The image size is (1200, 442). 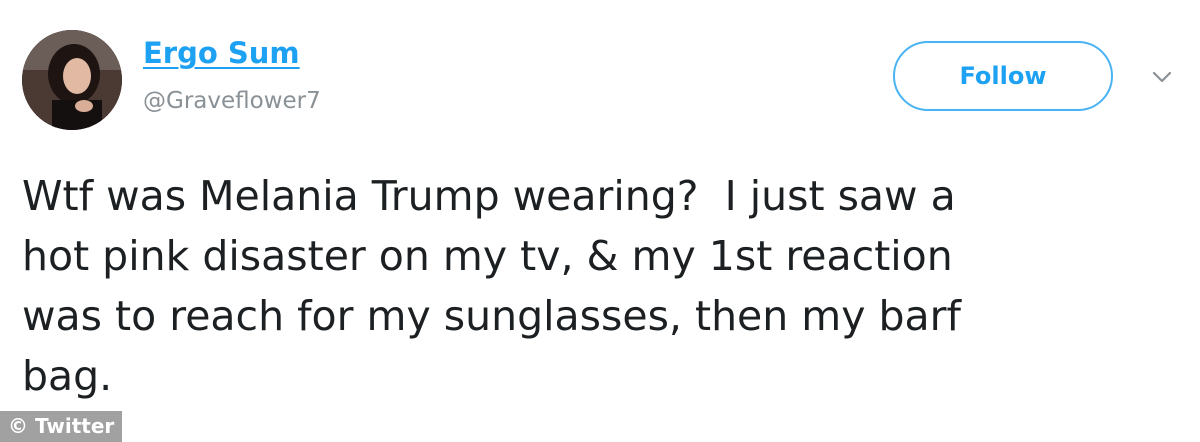 I want to click on chevron-down-icon, so click(x=1162, y=77).